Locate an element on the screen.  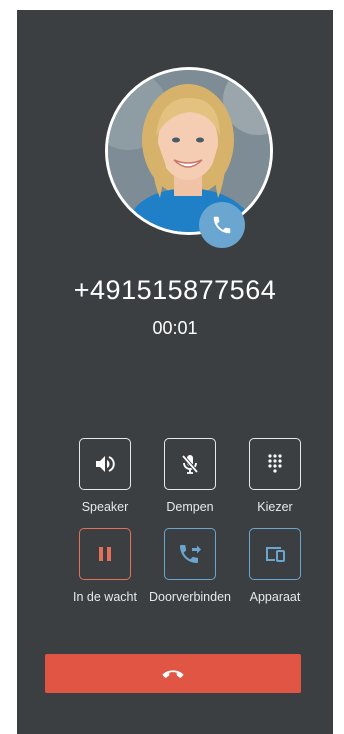
device-control: Apparaat is located at coordinates (275, 566).